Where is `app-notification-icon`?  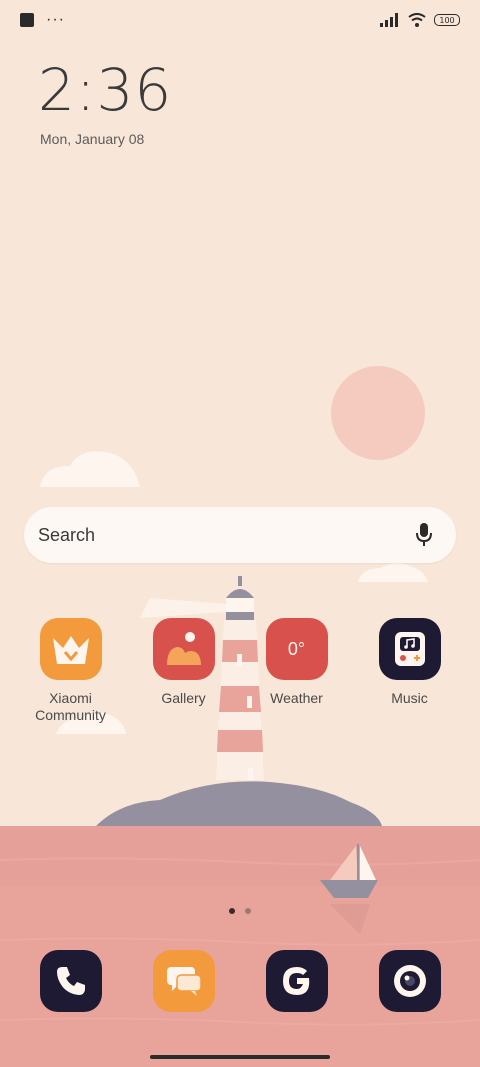 app-notification-icon is located at coordinates (27, 20).